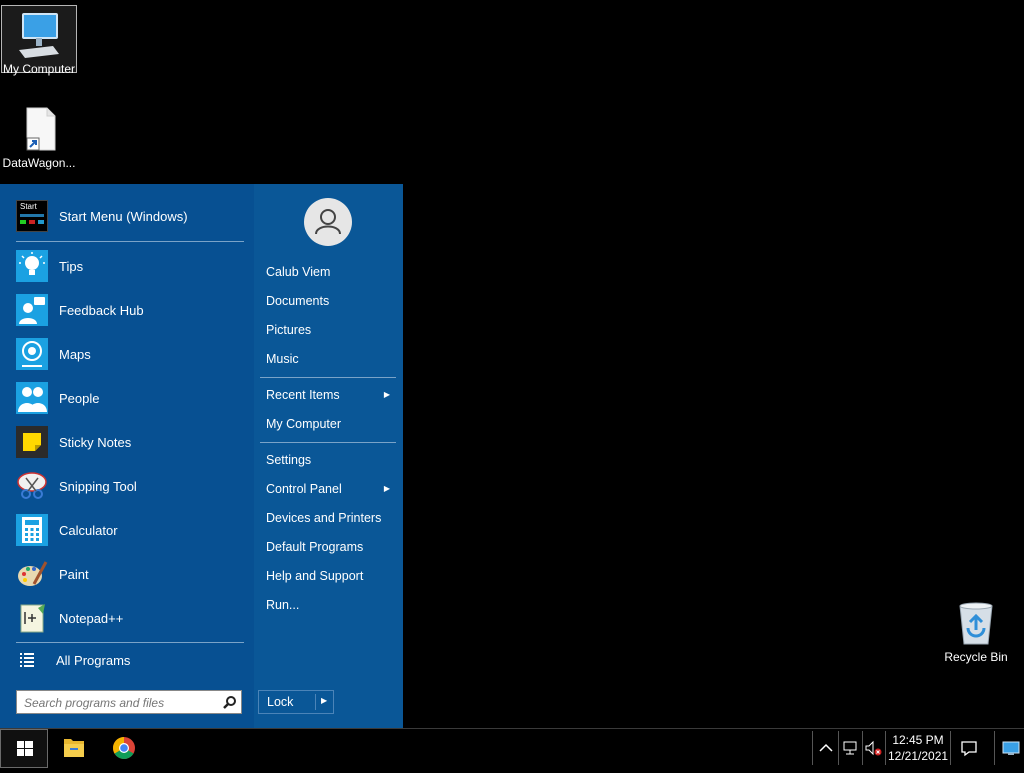 Image resolution: width=1024 pixels, height=773 pixels. What do you see at coordinates (850, 748) in the screenshot?
I see `network-icon` at bounding box center [850, 748].